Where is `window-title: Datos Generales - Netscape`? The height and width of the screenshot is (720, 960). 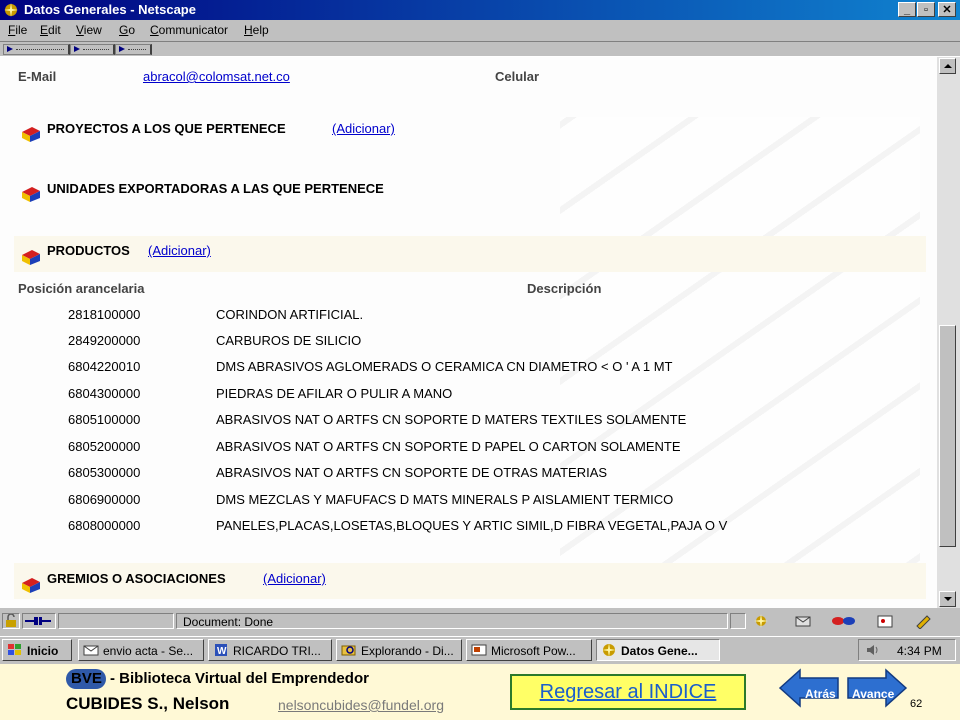 window-title: Datos Generales - Netscape is located at coordinates (110, 9).